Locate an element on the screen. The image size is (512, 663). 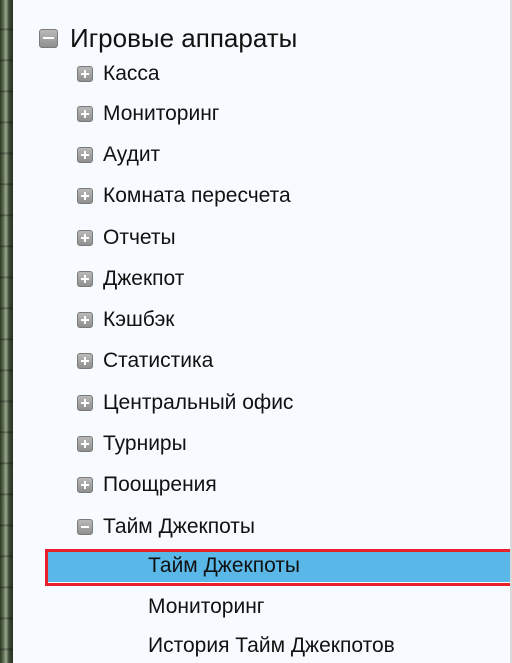
tree-leaf-label: Мониторинг is located at coordinates (206, 607).